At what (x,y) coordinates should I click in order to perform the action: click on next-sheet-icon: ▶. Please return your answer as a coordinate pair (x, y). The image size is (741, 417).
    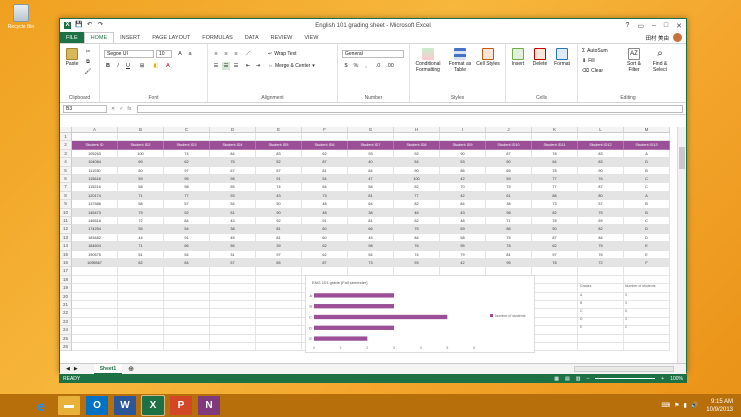
    Looking at the image, I should click on (76, 369).